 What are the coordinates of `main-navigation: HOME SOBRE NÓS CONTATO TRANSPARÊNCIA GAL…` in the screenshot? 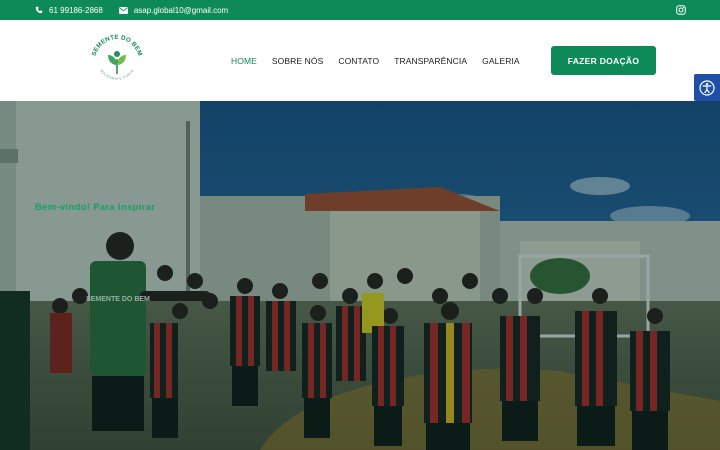 It's located at (383, 60).